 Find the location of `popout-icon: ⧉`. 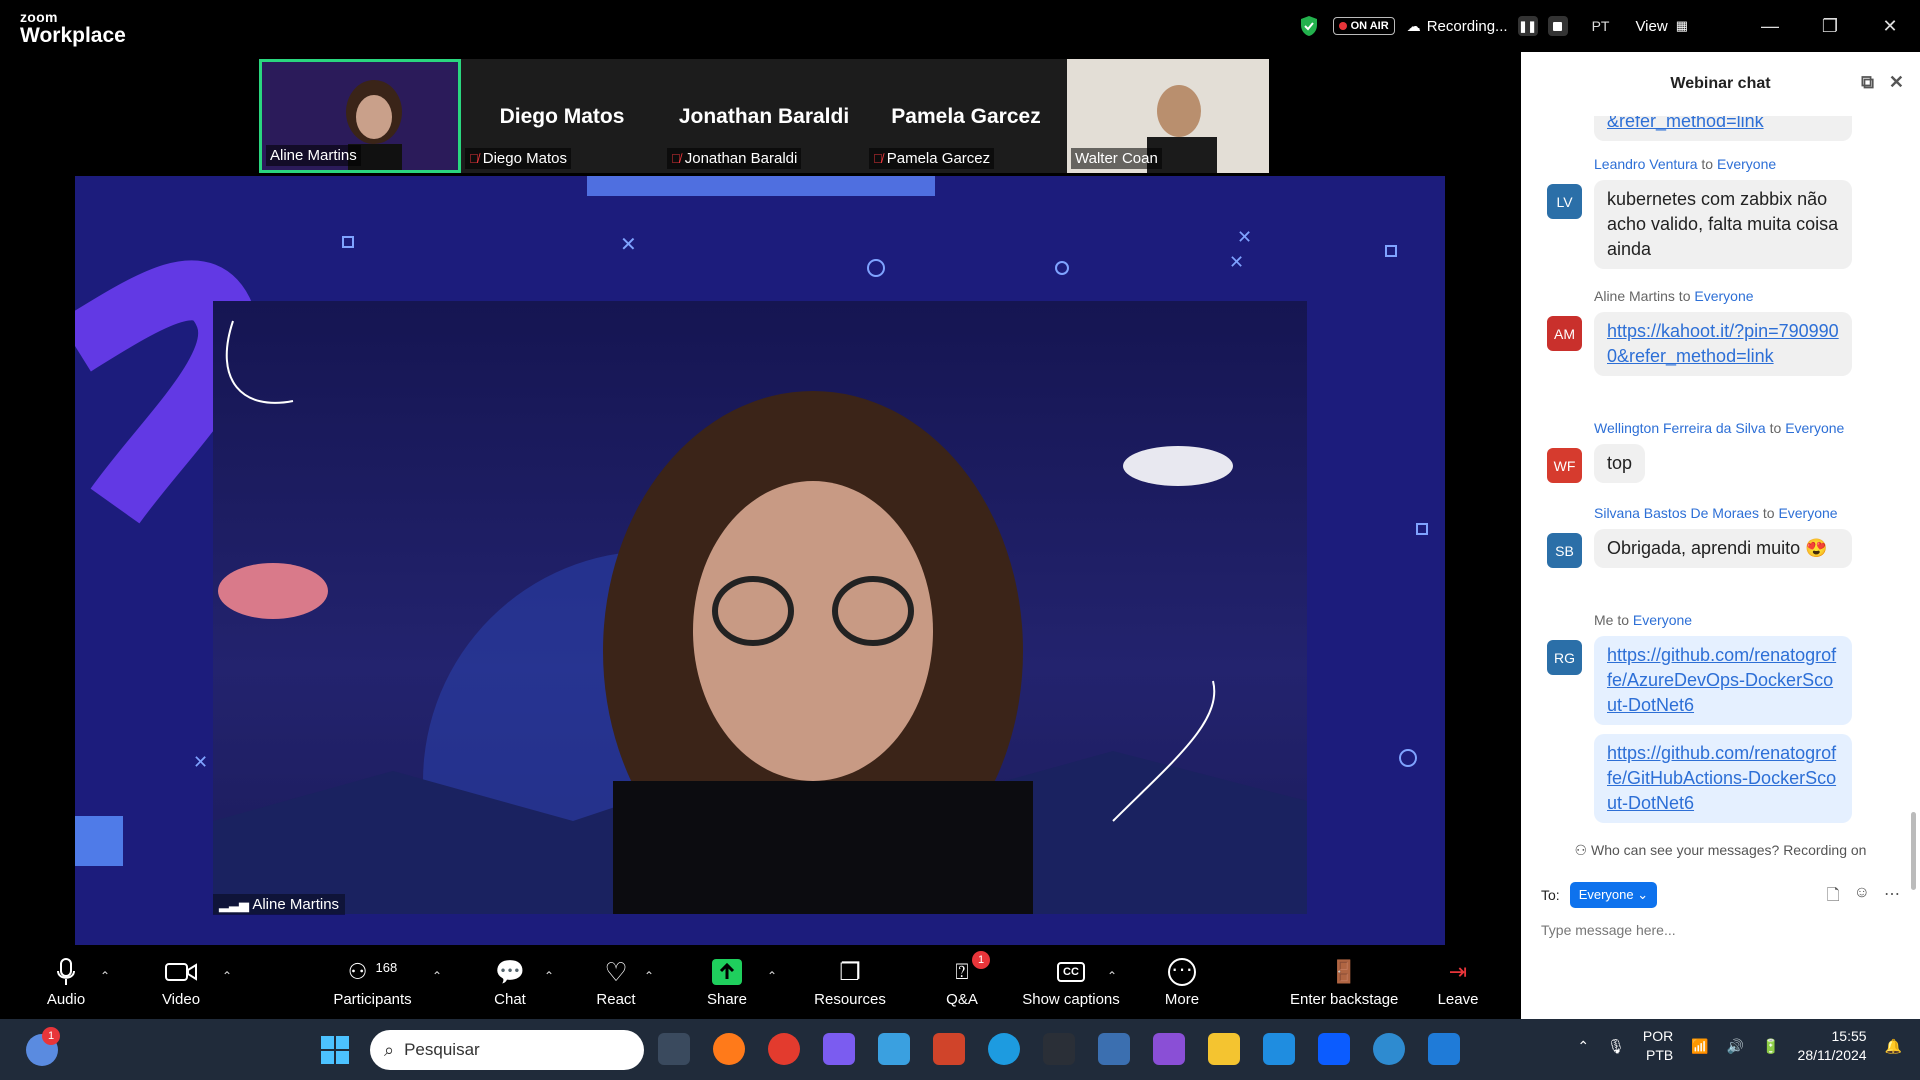

popout-icon: ⧉ is located at coordinates (1867, 82).